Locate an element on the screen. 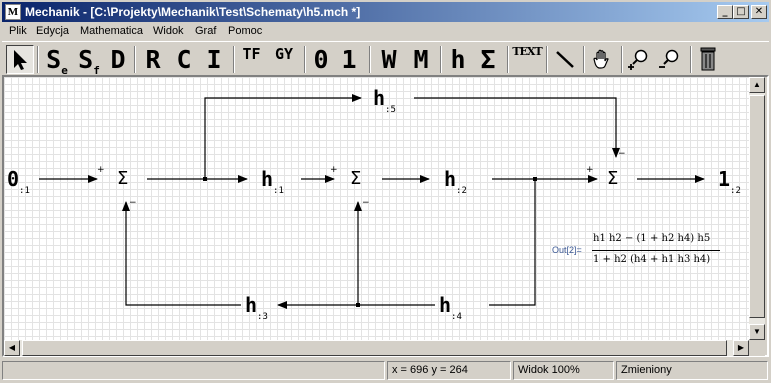  tf-element-button: TF is located at coordinates (251, 59).